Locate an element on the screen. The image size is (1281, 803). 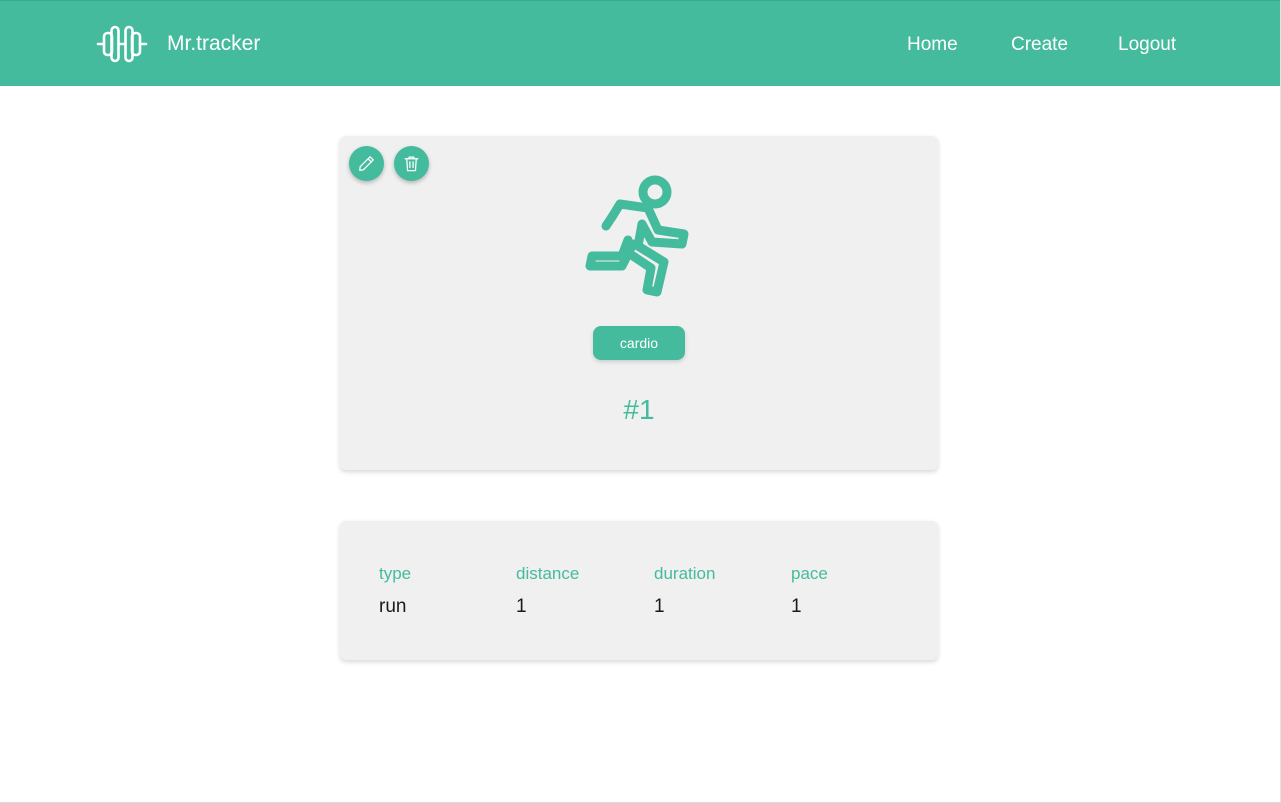
detail-duration: duration 1 is located at coordinates (684, 591).